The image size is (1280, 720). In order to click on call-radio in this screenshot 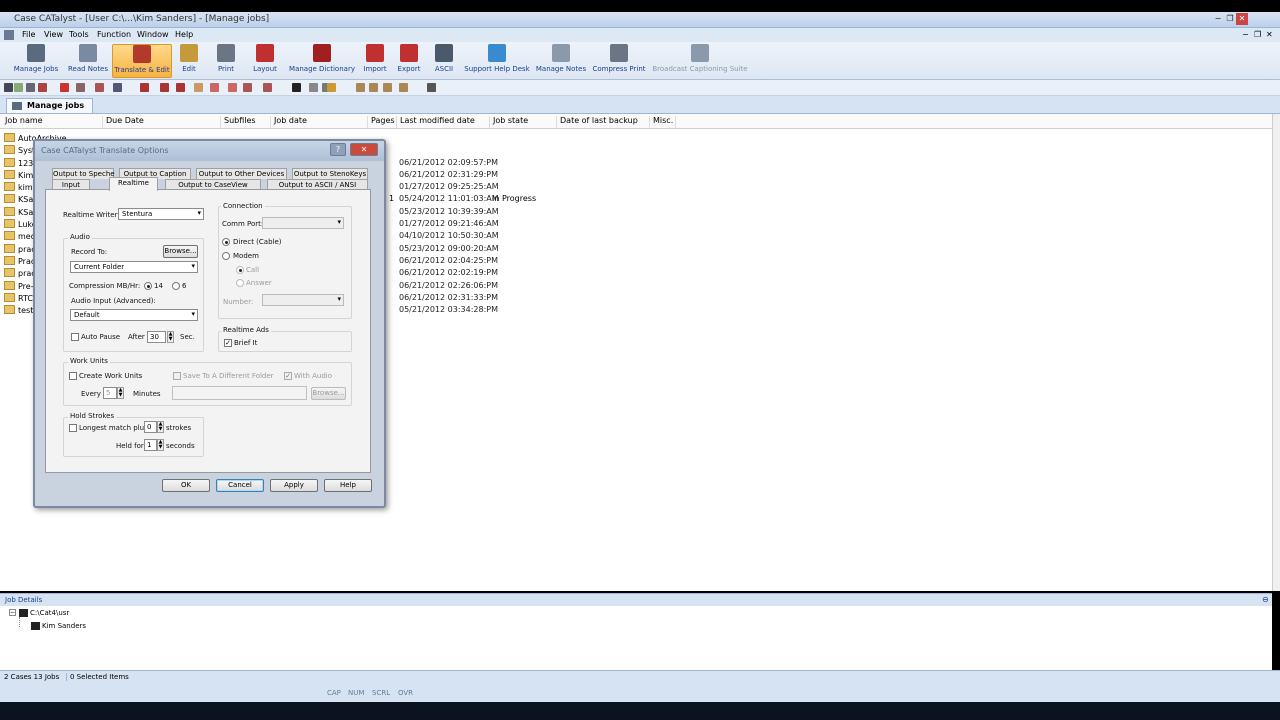, I will do `click(240, 270)`.